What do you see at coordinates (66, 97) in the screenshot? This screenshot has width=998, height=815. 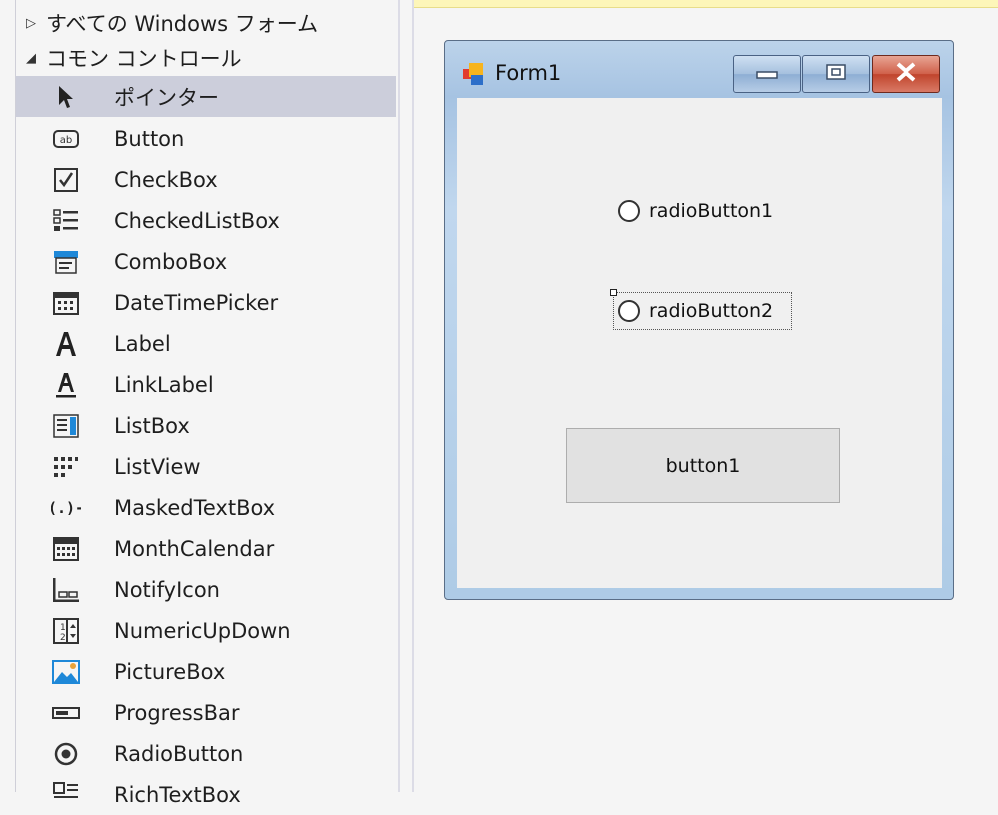 I see `pointer-icon` at bounding box center [66, 97].